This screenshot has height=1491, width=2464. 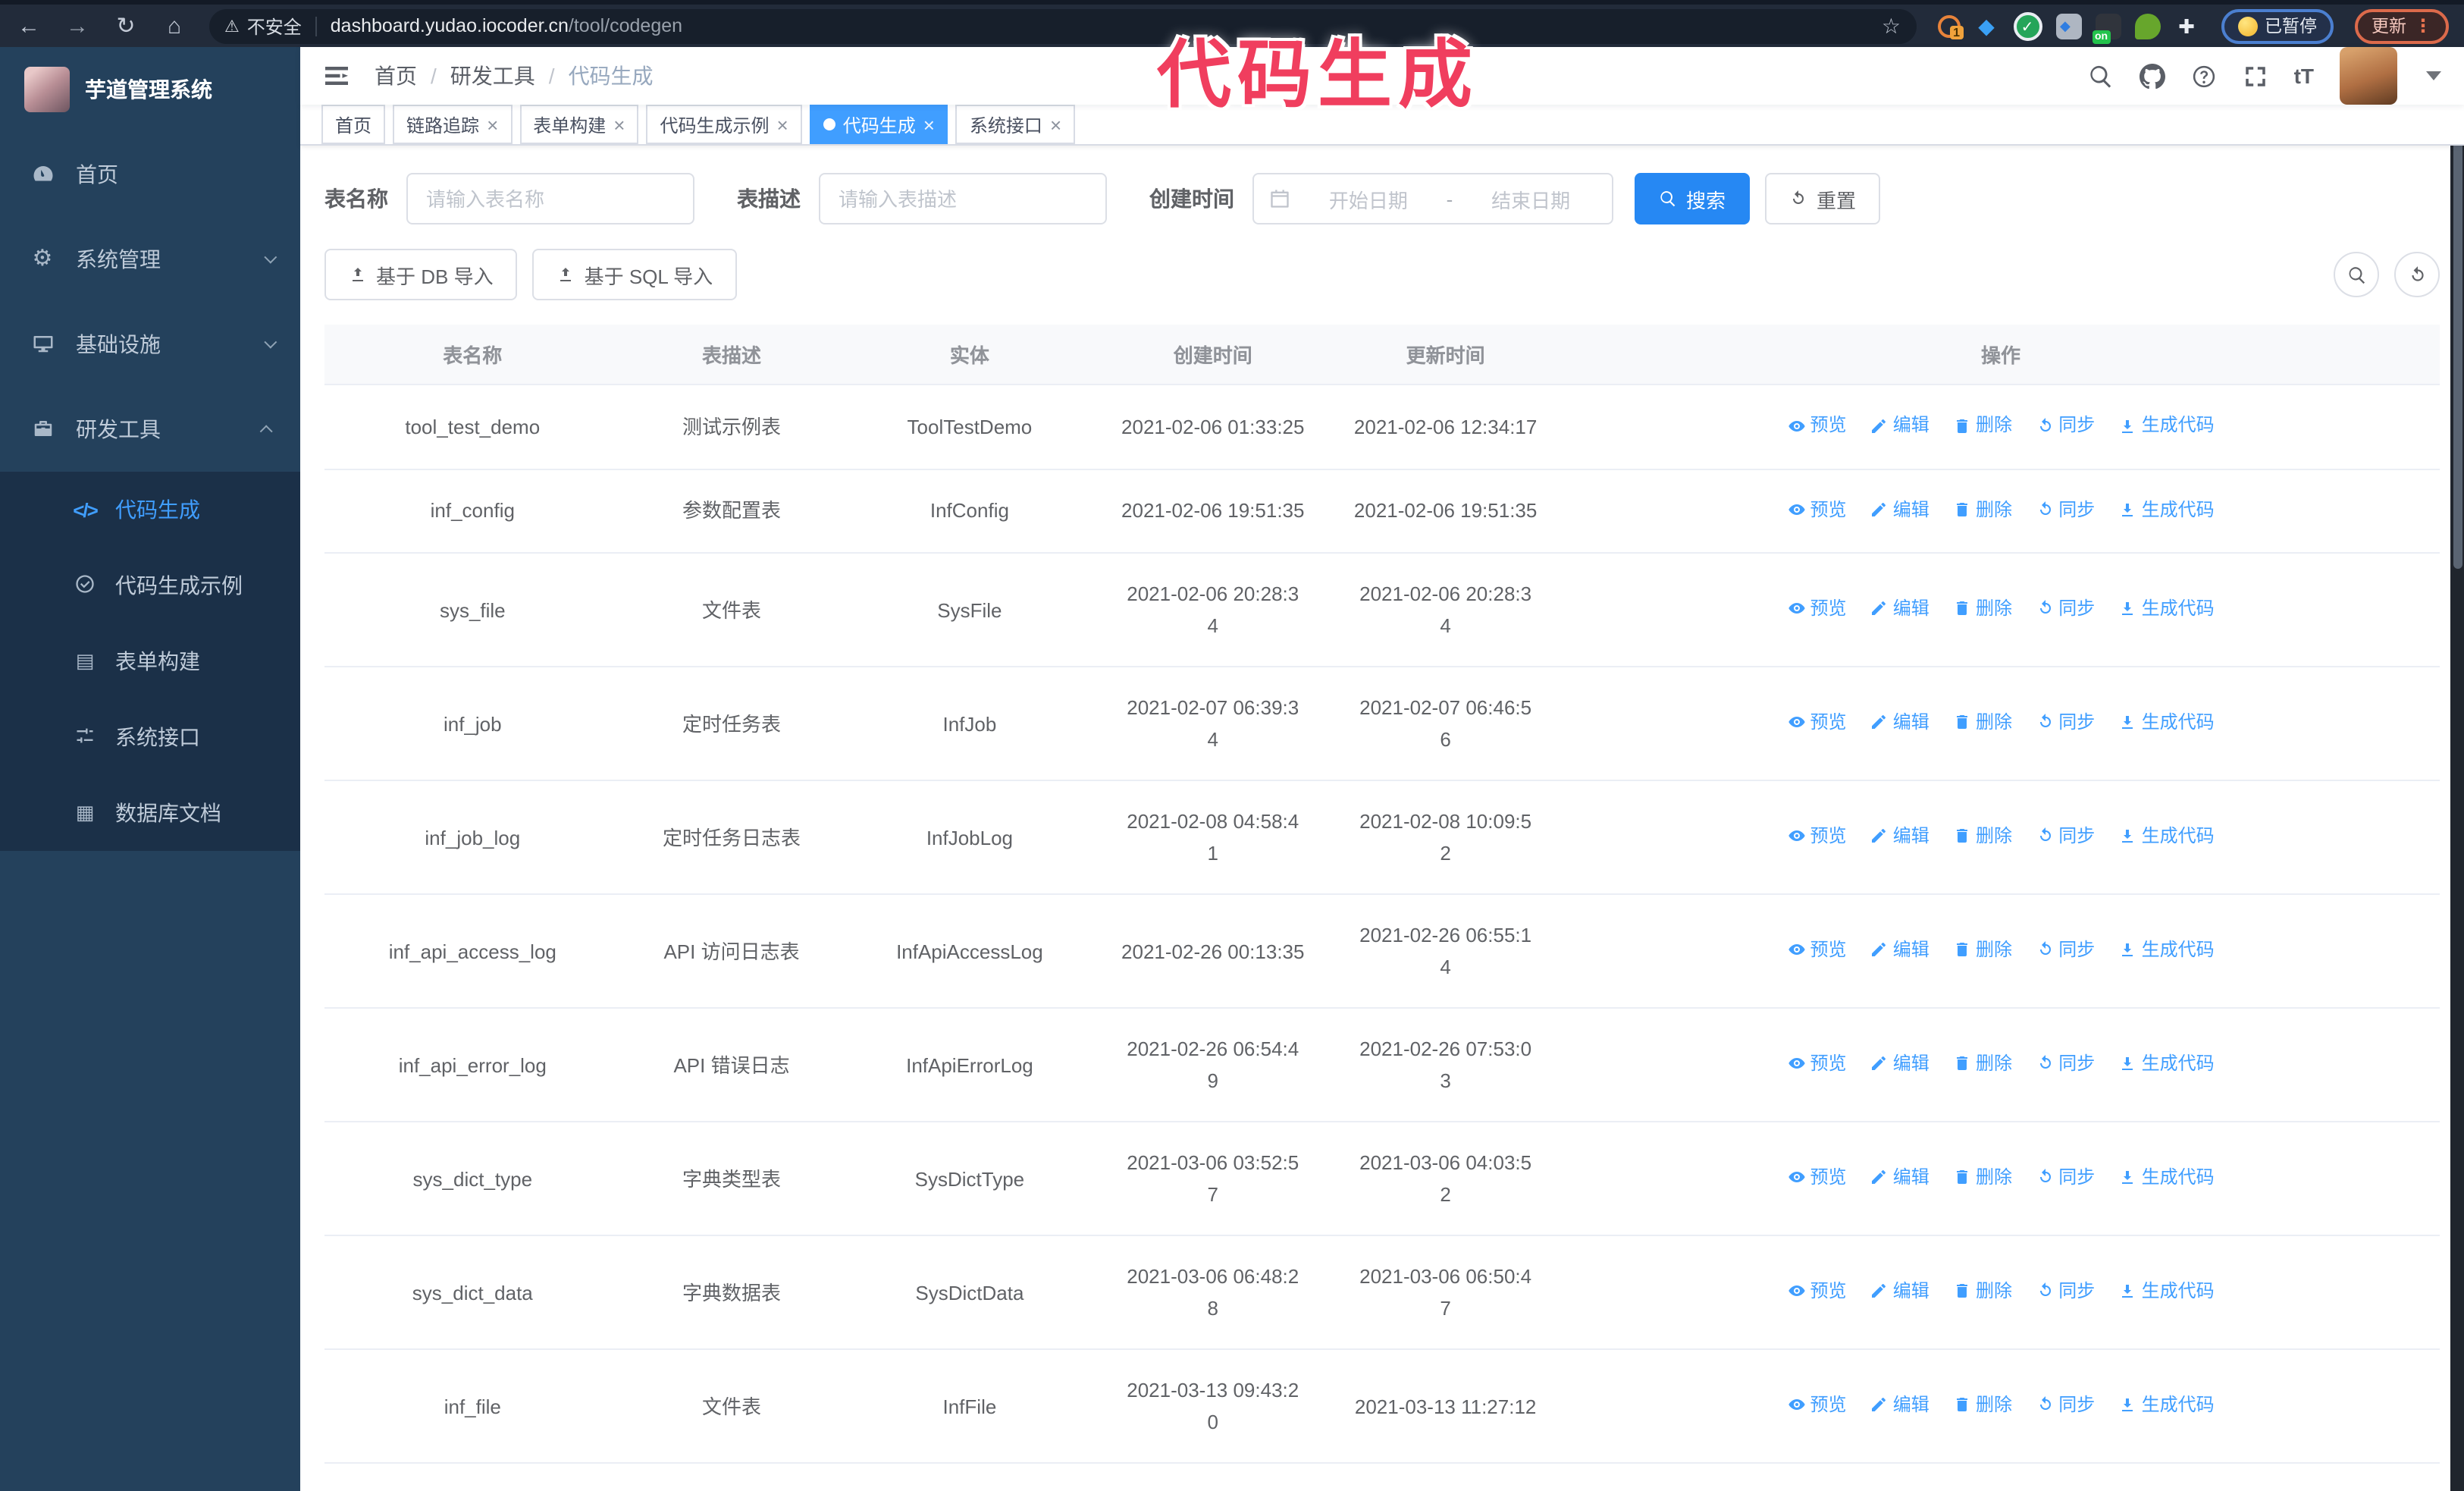 What do you see at coordinates (724, 124) in the screenshot?
I see `tab-codegen-example: 代码生成示例 ×` at bounding box center [724, 124].